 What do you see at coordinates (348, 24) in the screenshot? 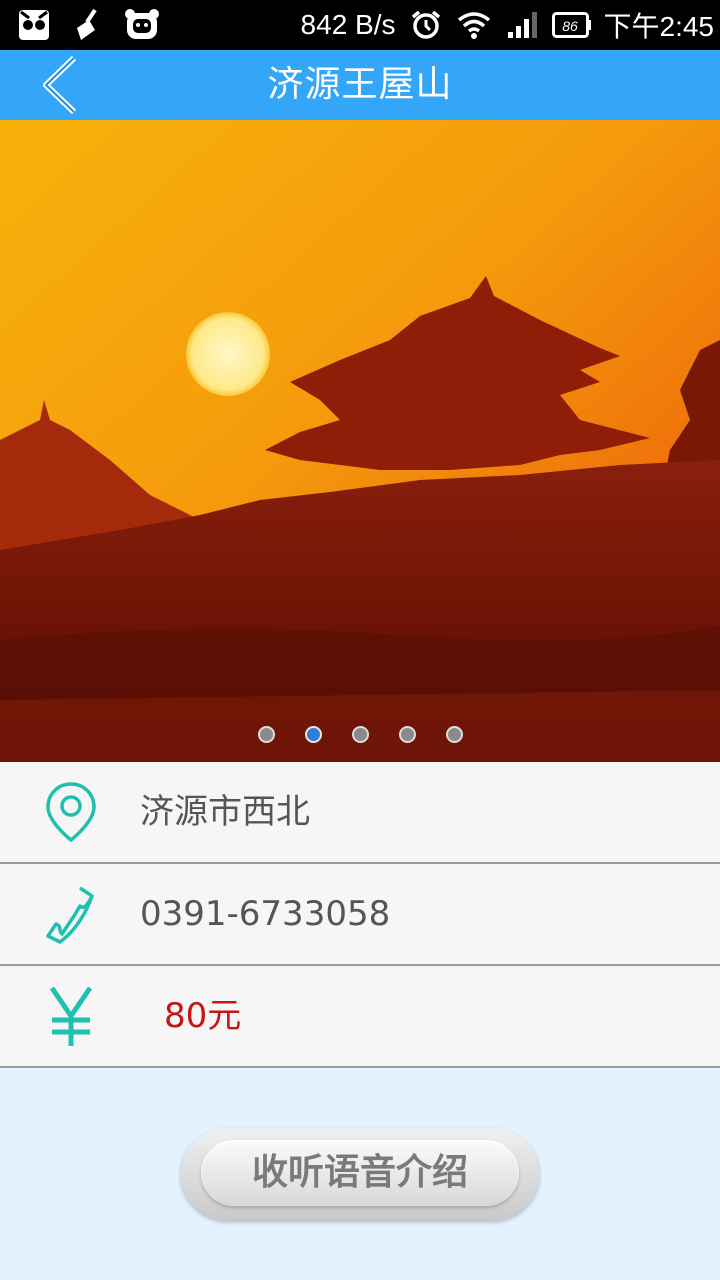
I see `network-speed: 842 B/s` at bounding box center [348, 24].